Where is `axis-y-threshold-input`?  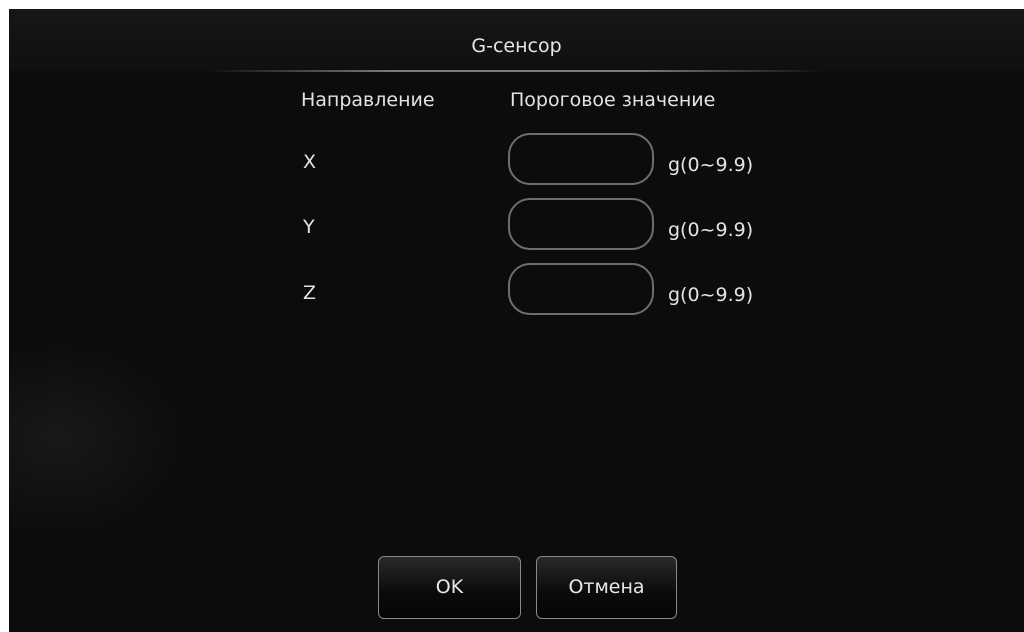
axis-y-threshold-input is located at coordinates (581, 224).